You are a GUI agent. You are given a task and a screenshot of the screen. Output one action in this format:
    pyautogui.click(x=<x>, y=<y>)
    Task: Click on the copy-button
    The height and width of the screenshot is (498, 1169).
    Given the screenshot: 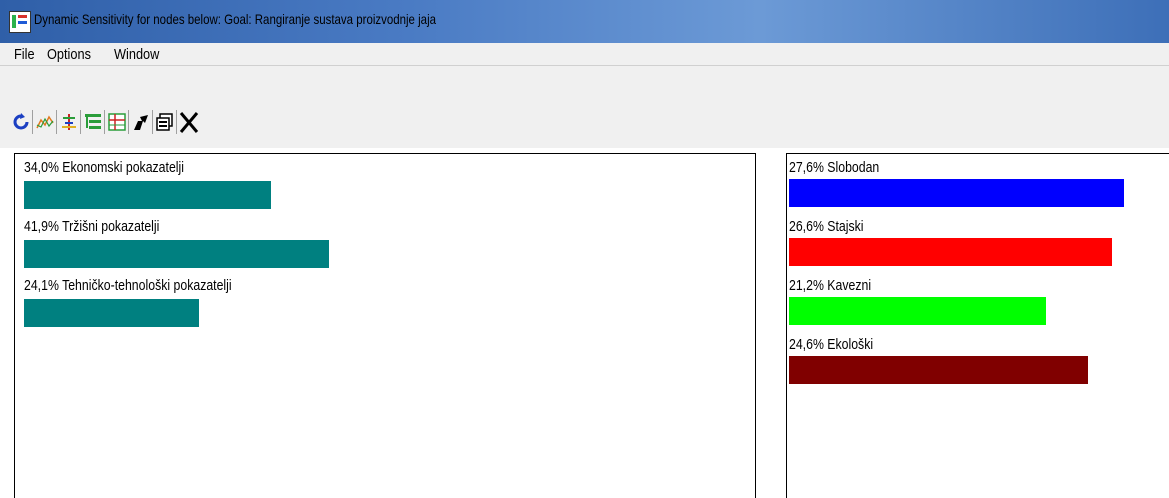 What is the action you would take?
    pyautogui.click(x=165, y=122)
    